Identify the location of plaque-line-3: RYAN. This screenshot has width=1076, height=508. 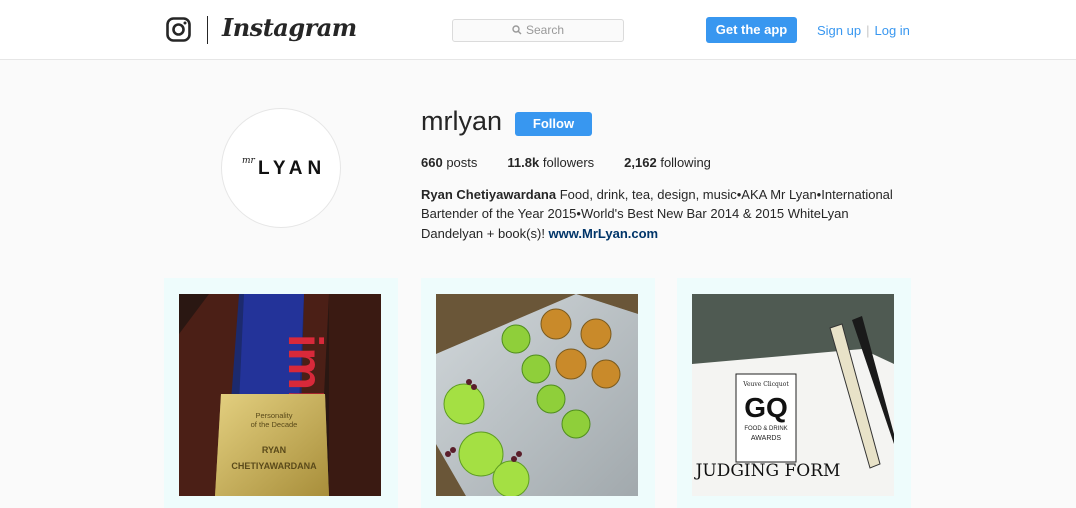
(274, 450).